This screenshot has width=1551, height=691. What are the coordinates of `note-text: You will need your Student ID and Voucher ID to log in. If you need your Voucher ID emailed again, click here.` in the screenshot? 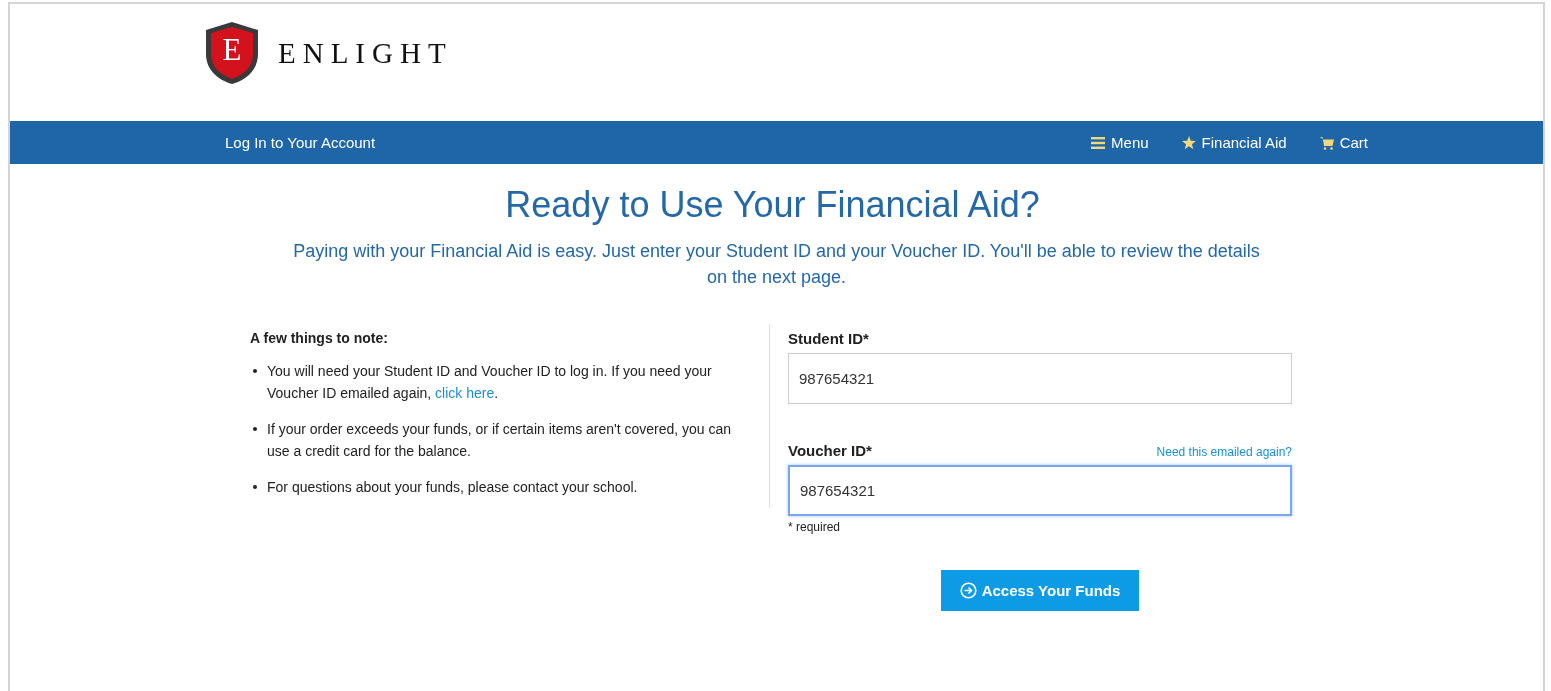 It's located at (490, 382).